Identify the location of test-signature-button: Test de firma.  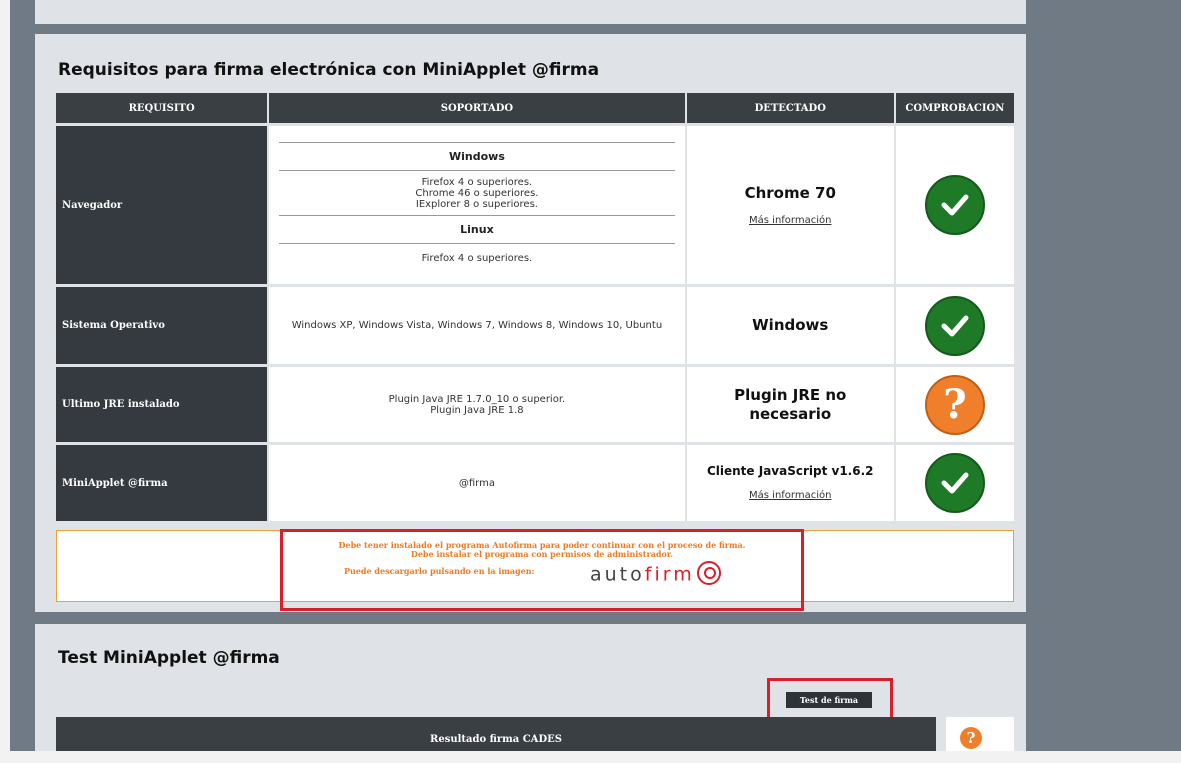
(829, 700).